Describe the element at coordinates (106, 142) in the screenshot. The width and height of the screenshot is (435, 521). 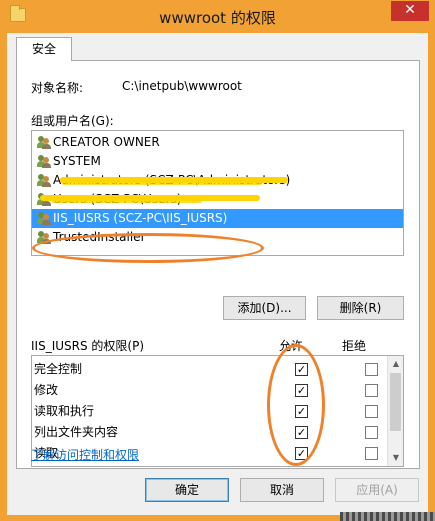
I see `user-label: CREATOR OWNER` at that location.